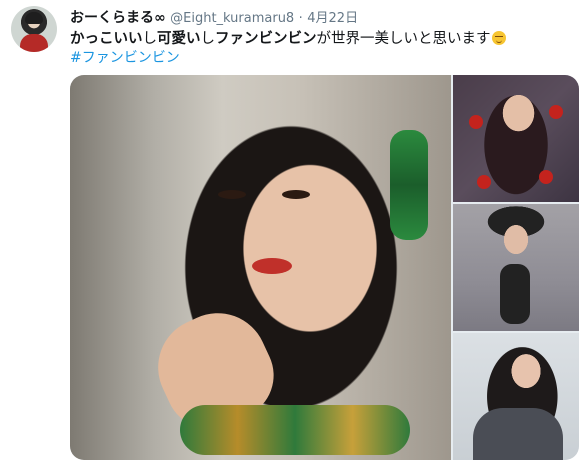 The width and height of the screenshot is (587, 467). Describe the element at coordinates (332, 18) in the screenshot. I see `tweet-date: 4月22日` at that location.